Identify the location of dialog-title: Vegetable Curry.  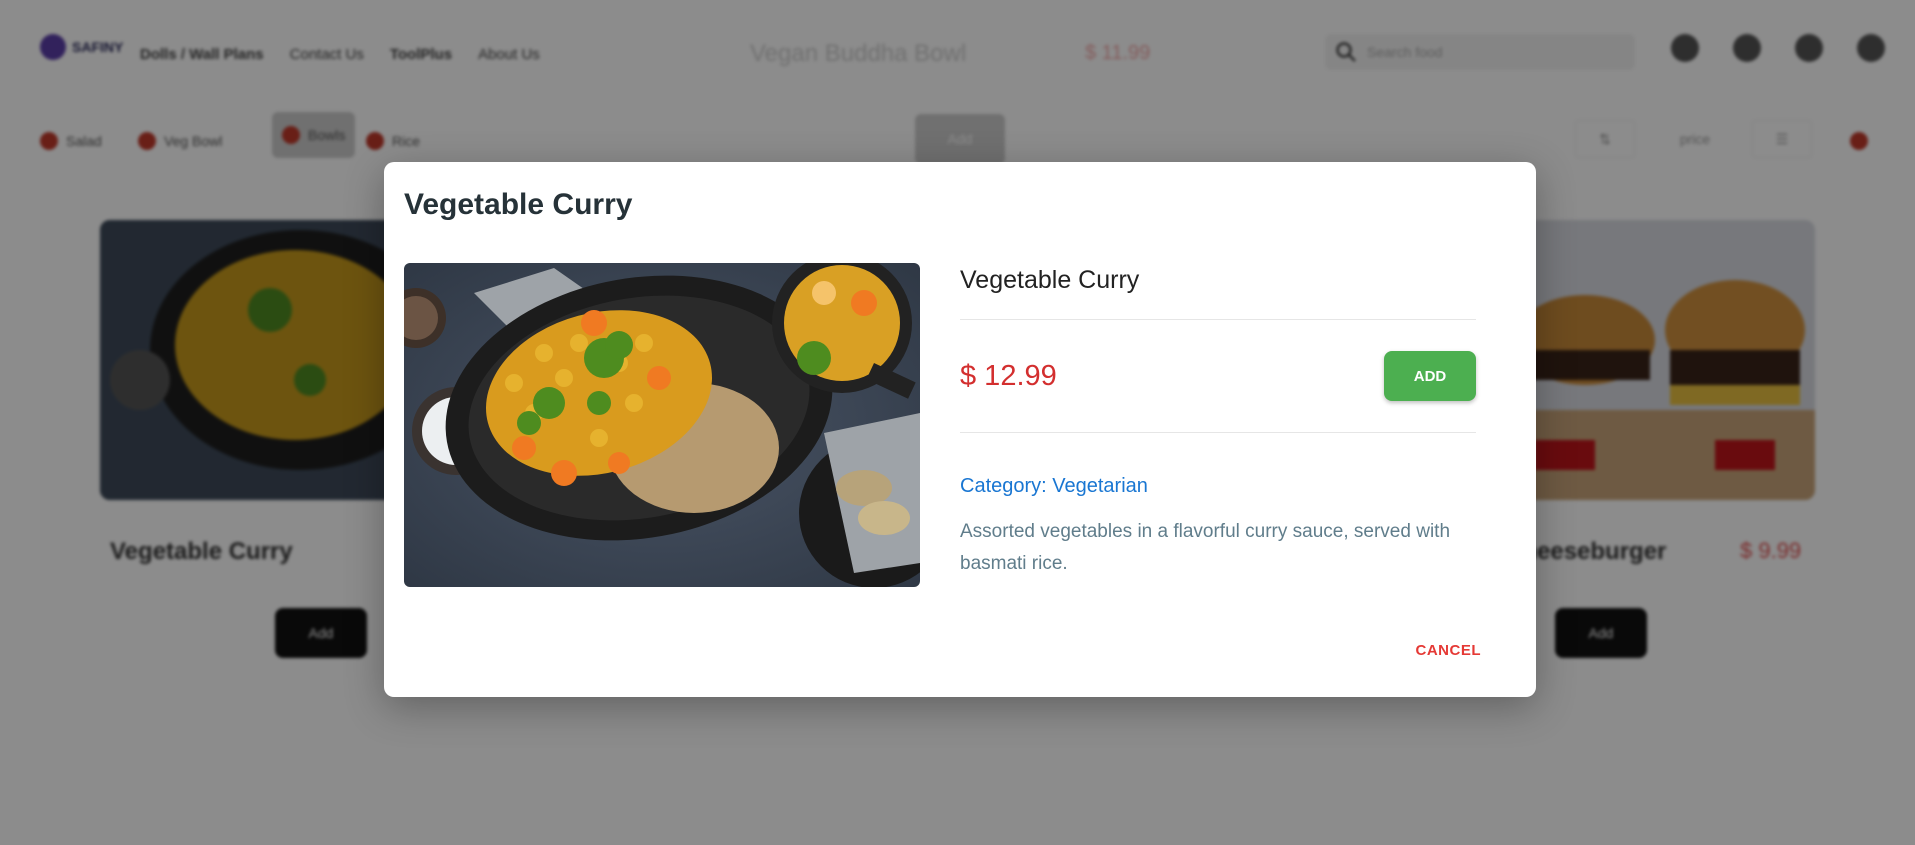
(518, 204).